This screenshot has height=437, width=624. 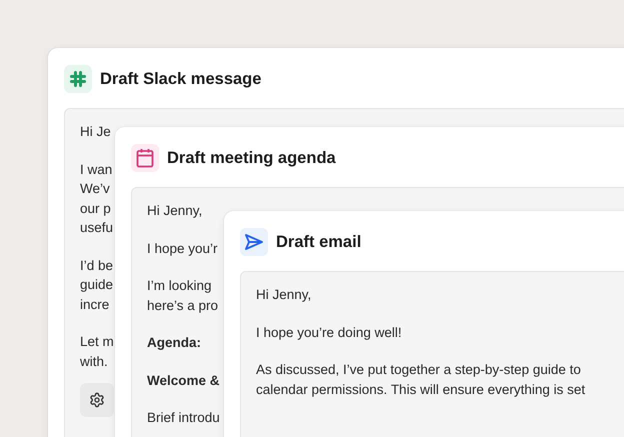 I want to click on draft-text-line: incre, so click(x=95, y=305).